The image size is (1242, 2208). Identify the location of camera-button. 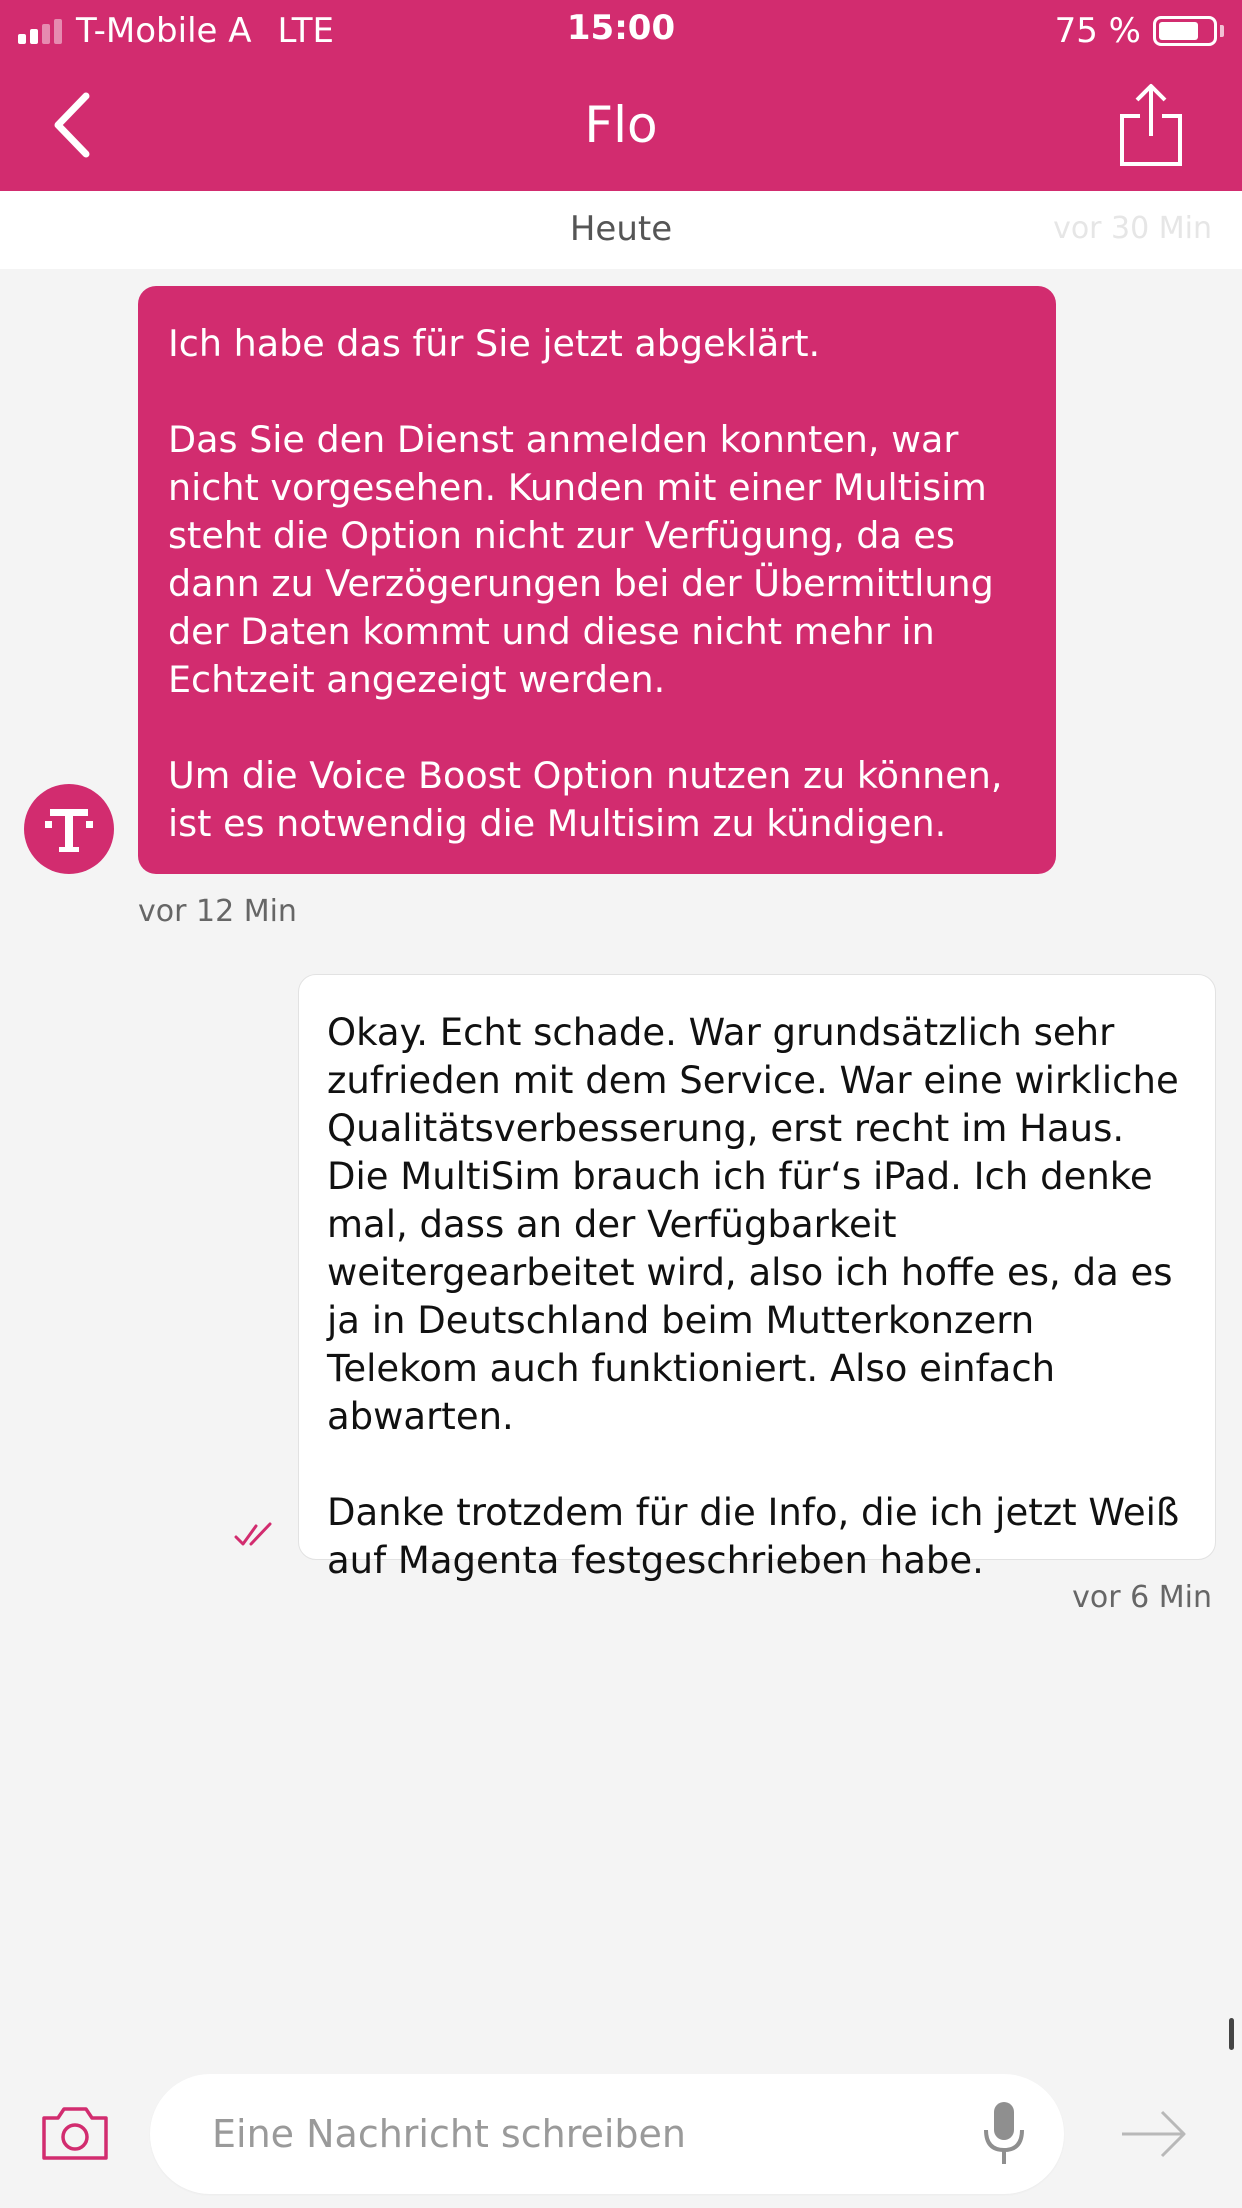
(75, 2133).